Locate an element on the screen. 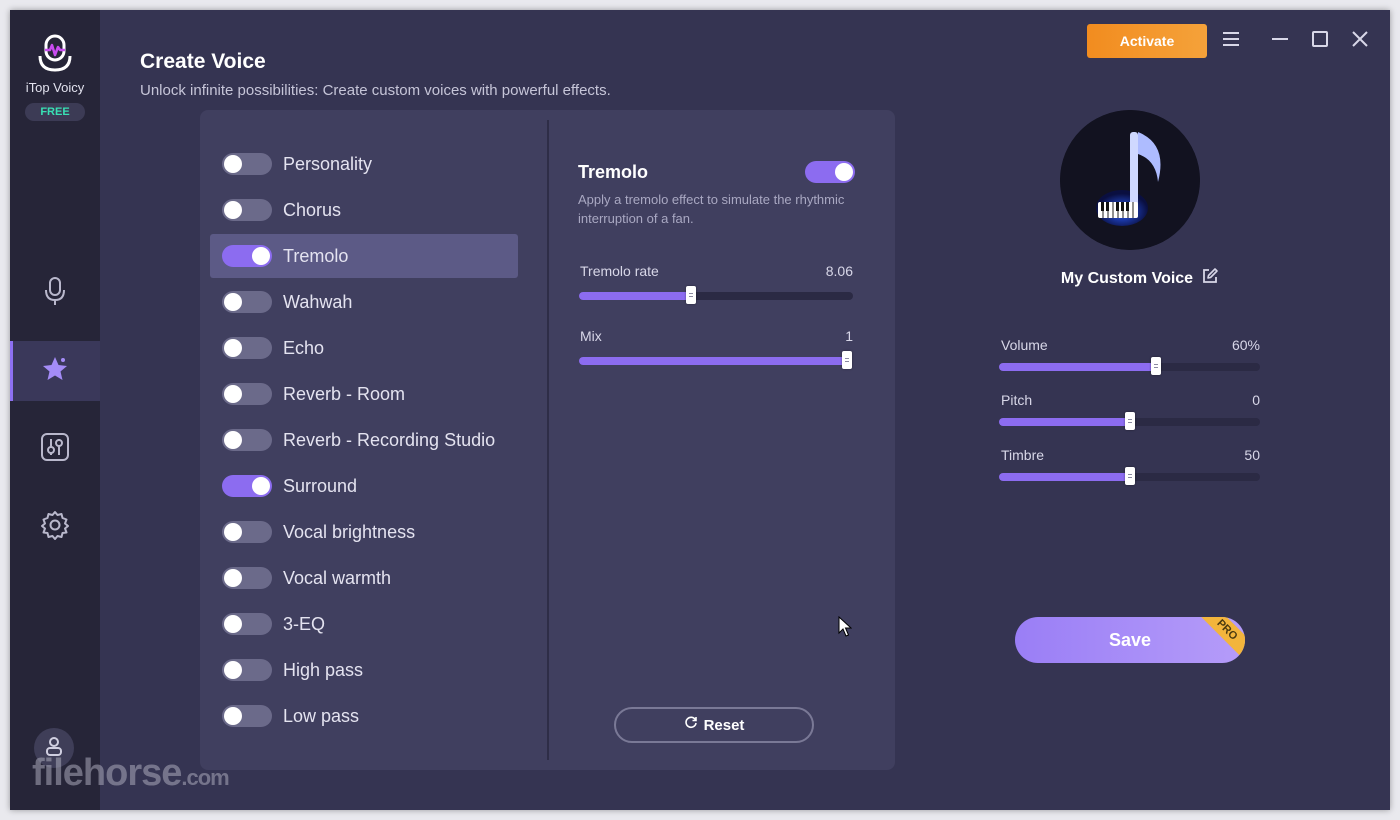 This screenshot has height=820, width=1400. effect-label: Reverb - Room is located at coordinates (344, 393).